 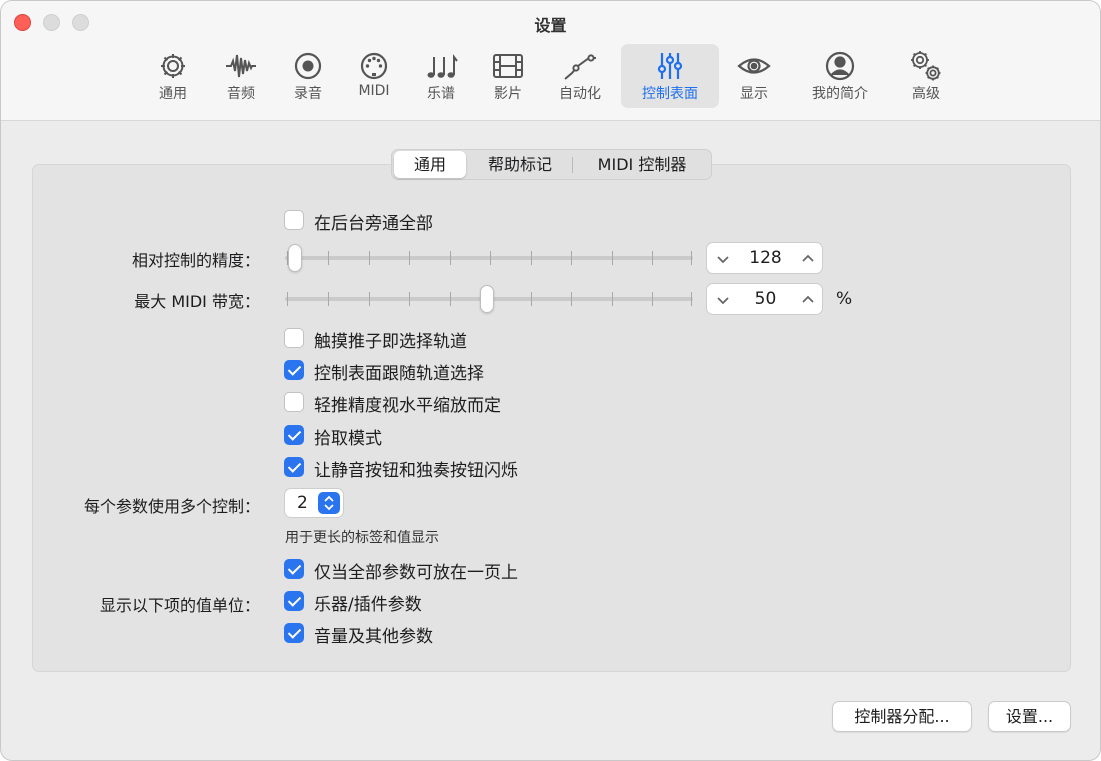 I want to click on bandwidth-unit: %, so click(x=844, y=299).